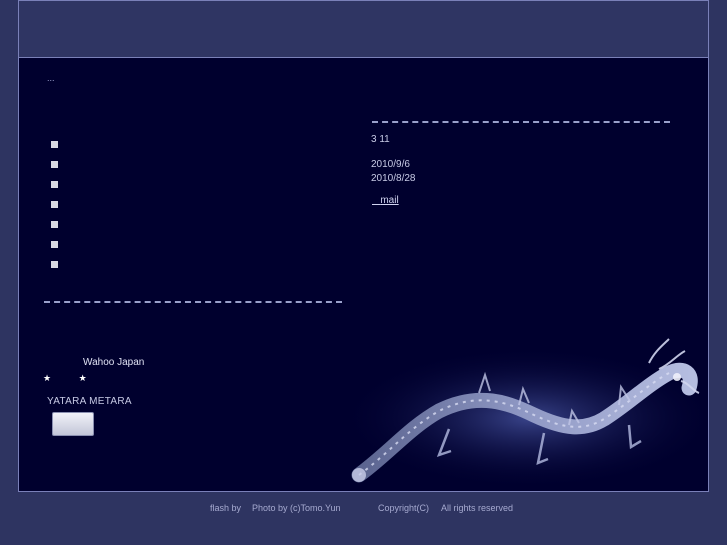 This screenshot has height=545, width=727. What do you see at coordinates (393, 165) in the screenshot?
I see `news-date: 2010/9/6` at bounding box center [393, 165].